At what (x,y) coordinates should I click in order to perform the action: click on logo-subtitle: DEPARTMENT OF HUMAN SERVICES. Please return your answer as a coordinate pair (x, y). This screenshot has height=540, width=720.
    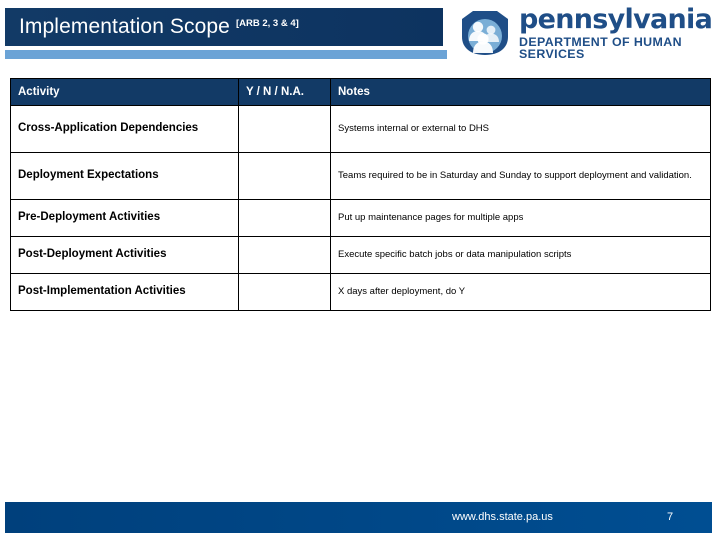
    Looking at the image, I should click on (600, 47).